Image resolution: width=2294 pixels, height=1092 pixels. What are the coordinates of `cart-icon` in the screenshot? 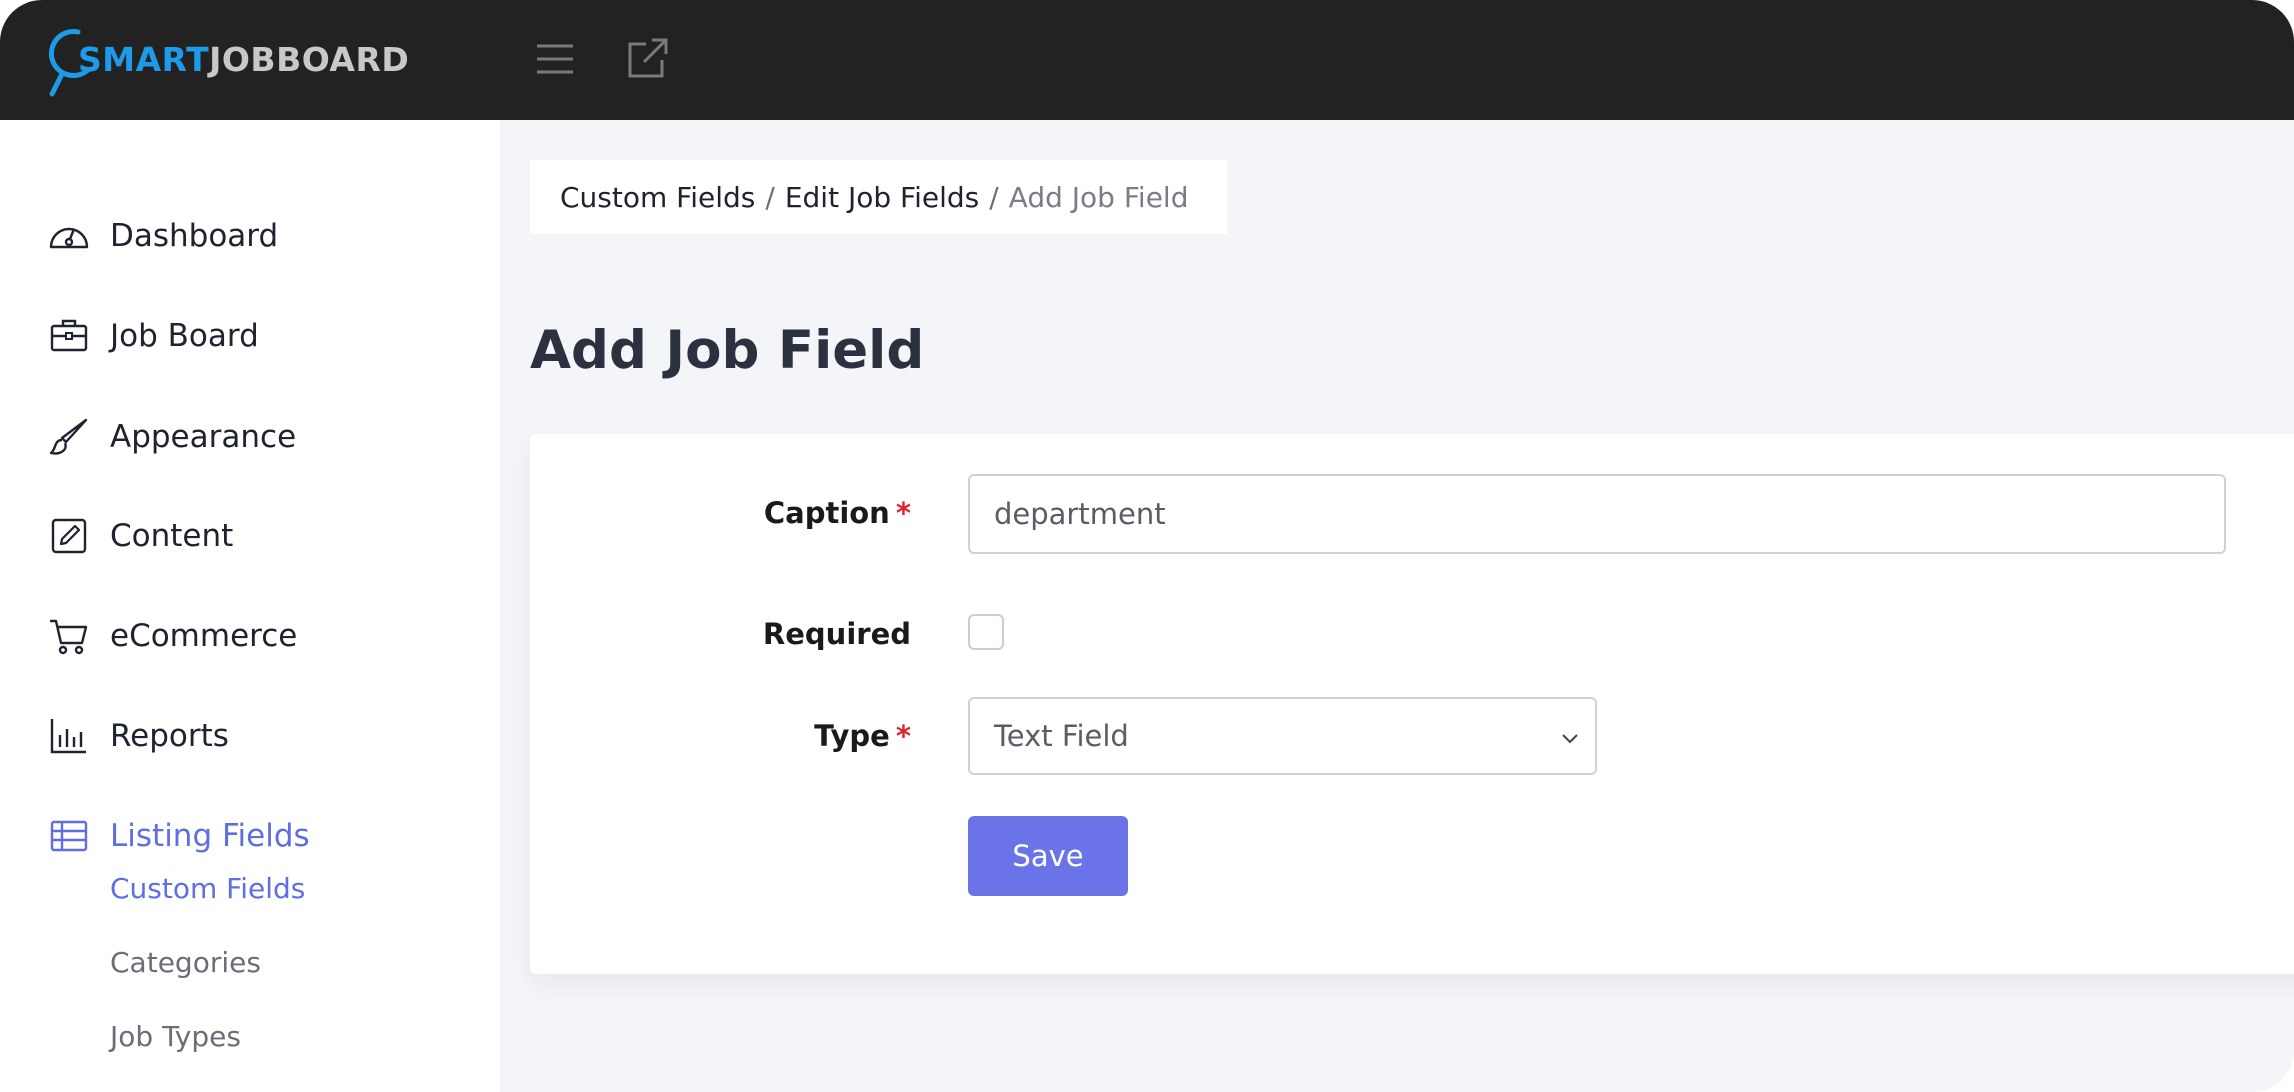 It's located at (69, 637).